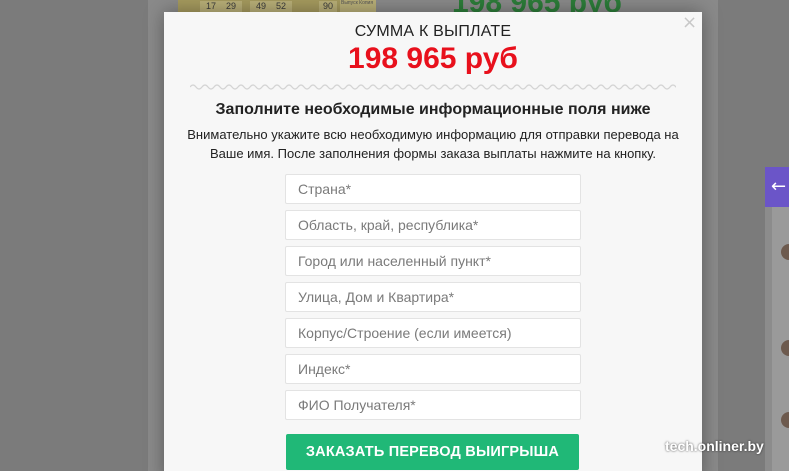 The image size is (789, 471). I want to click on ticket-number: 17, so click(211, 6).